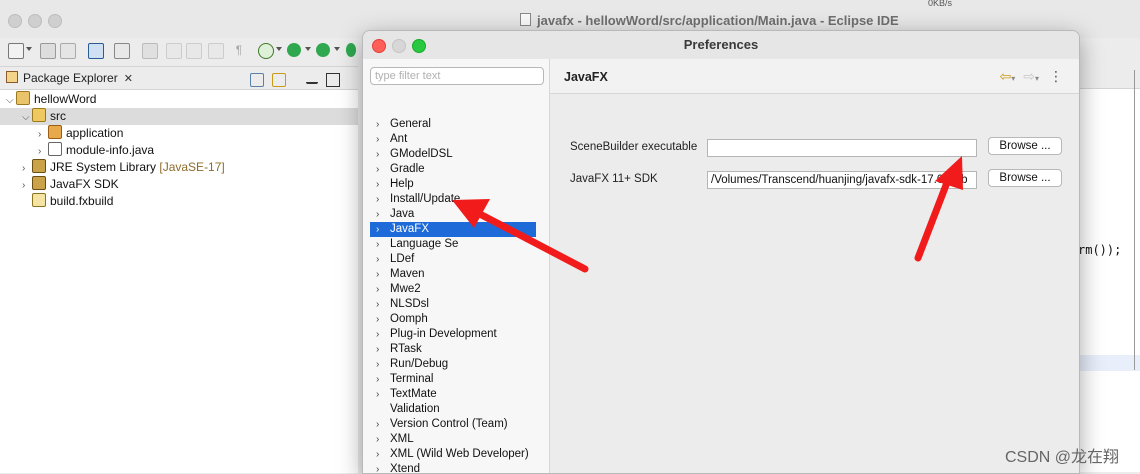 The image size is (1140, 474). I want to click on pref-item-java: › Java, so click(453, 214).